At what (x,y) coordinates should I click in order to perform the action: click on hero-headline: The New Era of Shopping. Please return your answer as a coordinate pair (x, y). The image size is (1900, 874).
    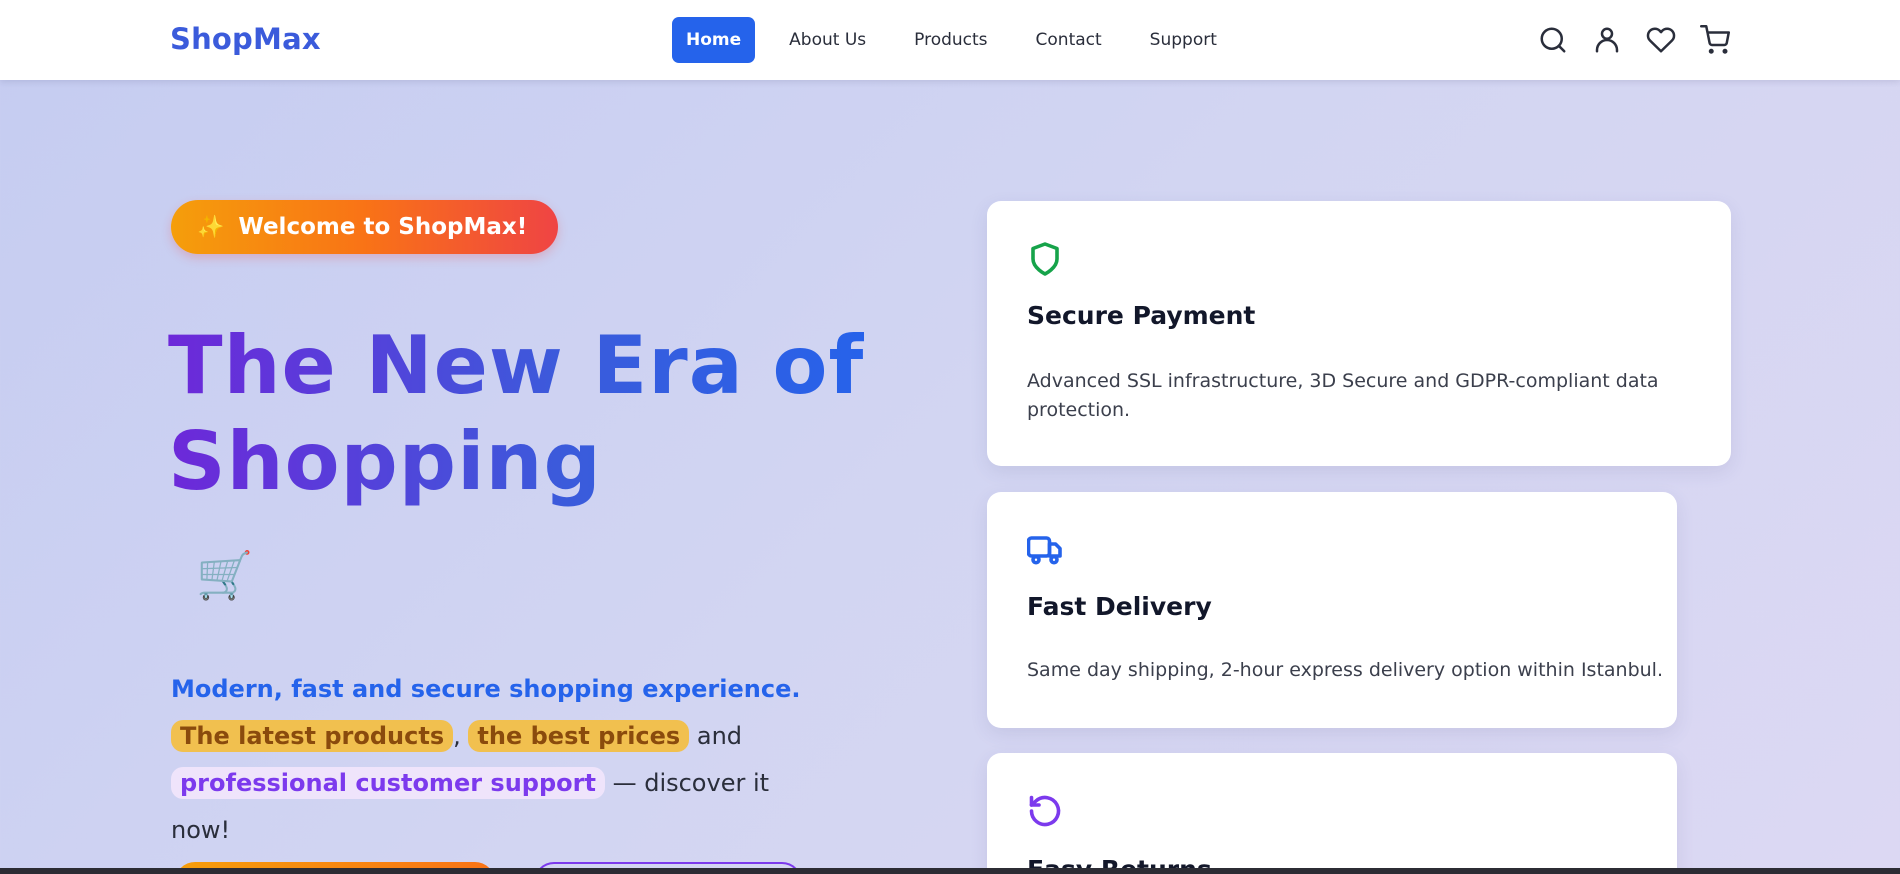
    Looking at the image, I should click on (528, 414).